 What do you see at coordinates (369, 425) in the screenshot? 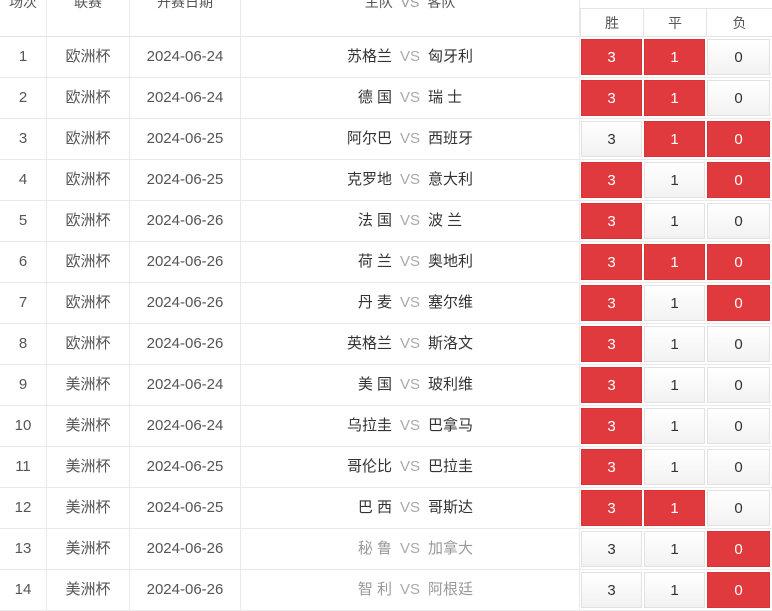
I see `home-team: 乌拉圭` at bounding box center [369, 425].